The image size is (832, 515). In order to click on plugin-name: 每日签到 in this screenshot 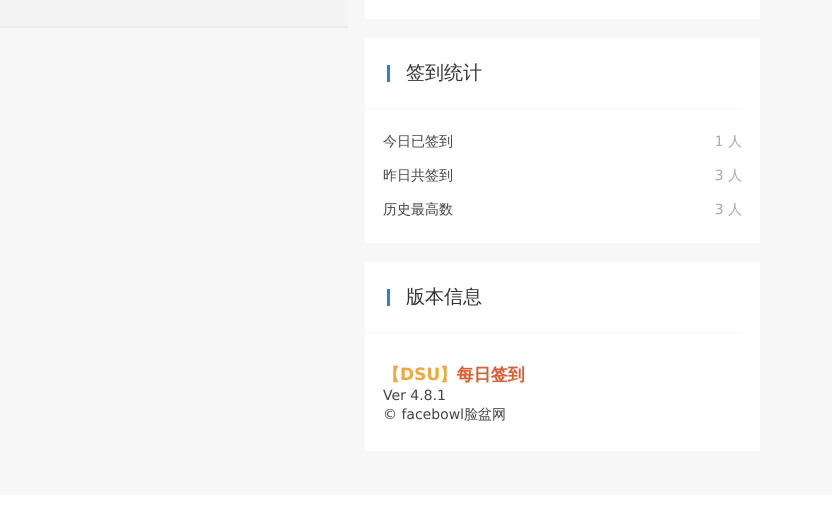, I will do `click(491, 375)`.